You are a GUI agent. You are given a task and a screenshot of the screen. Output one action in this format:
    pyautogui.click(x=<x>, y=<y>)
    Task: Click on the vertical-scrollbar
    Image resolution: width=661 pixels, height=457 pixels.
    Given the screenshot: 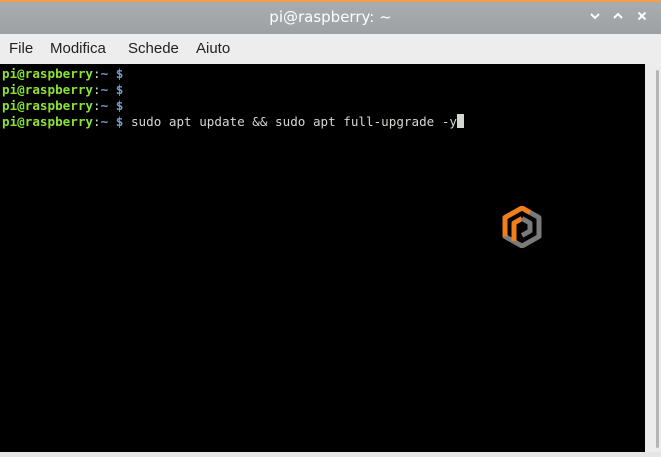 What is the action you would take?
    pyautogui.click(x=653, y=258)
    